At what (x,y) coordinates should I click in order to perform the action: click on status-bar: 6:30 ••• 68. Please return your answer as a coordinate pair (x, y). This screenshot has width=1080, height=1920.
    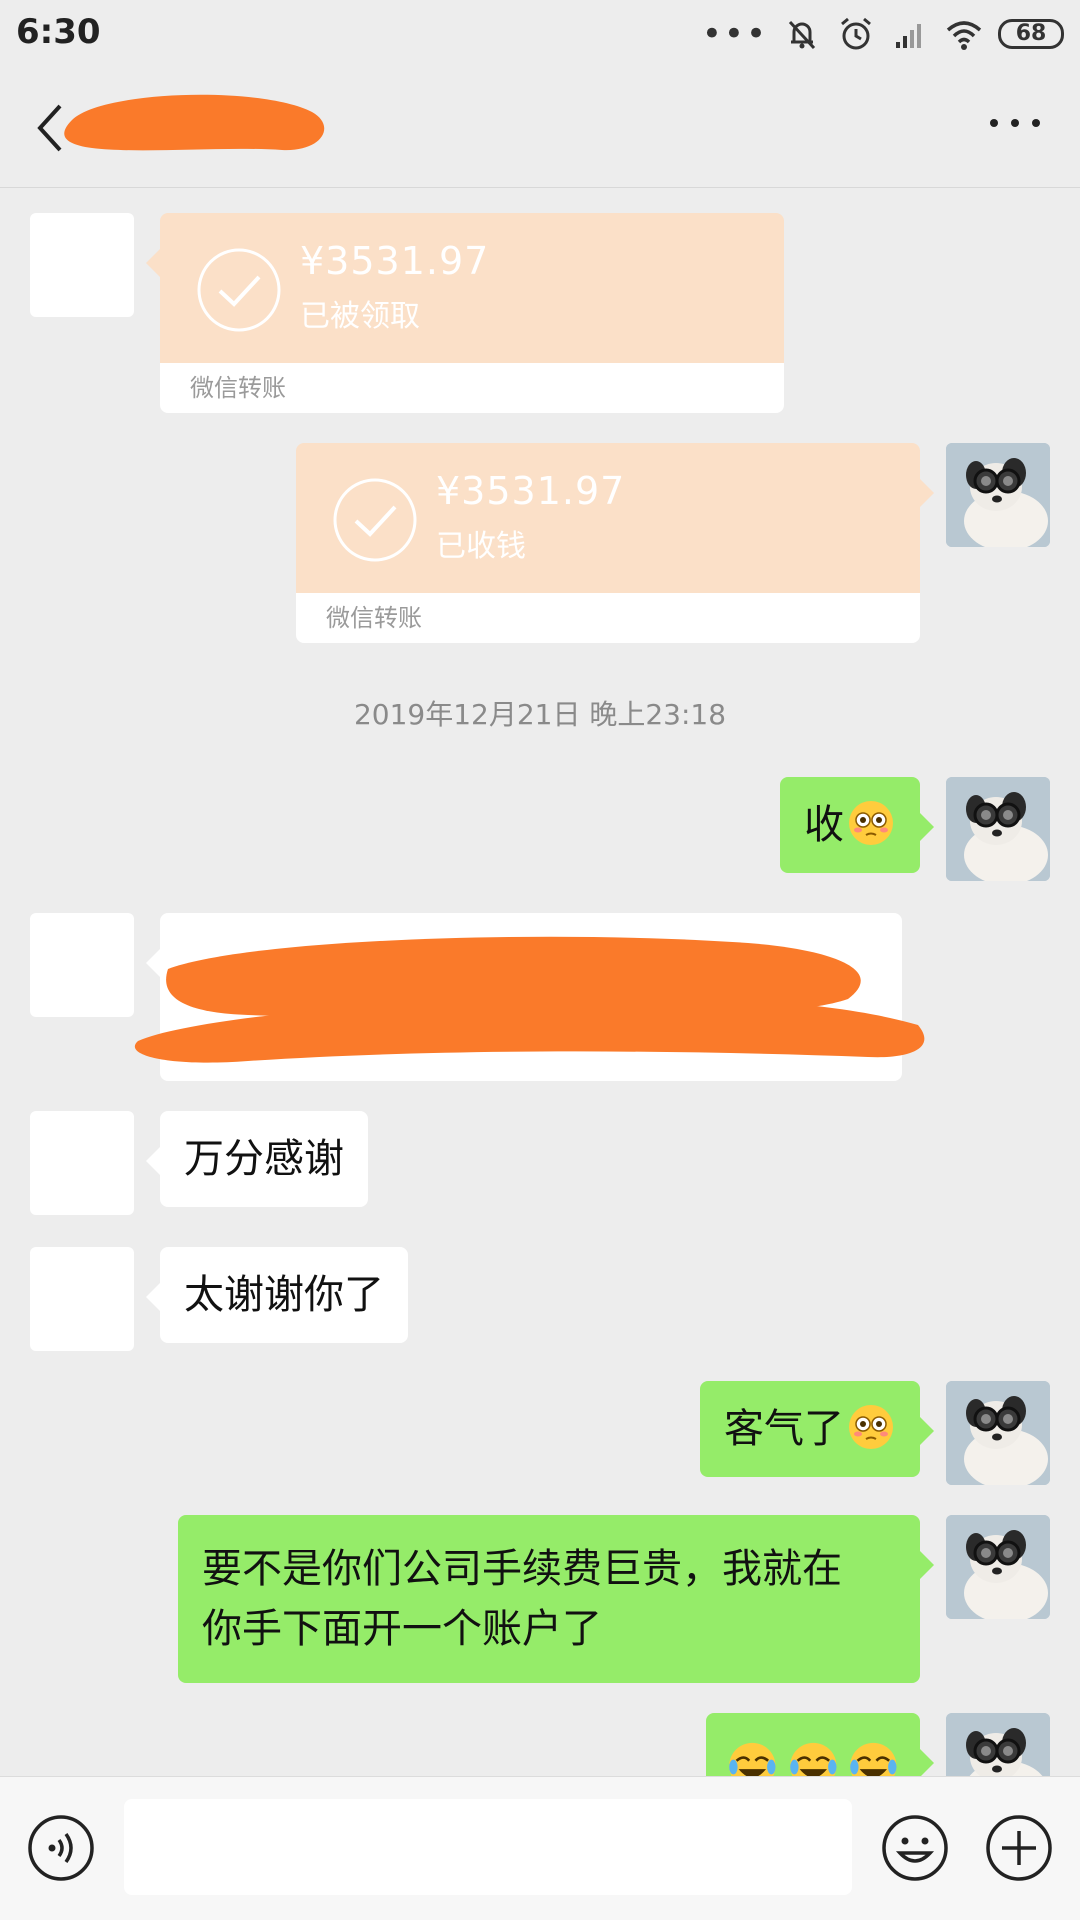
    Looking at the image, I should click on (540, 34).